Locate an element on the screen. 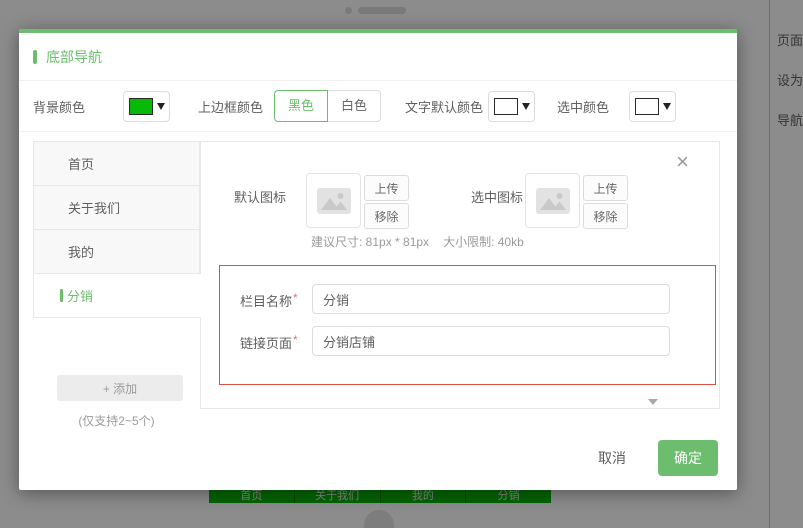 The height and width of the screenshot is (528, 803). default-icon-preview is located at coordinates (333, 200).